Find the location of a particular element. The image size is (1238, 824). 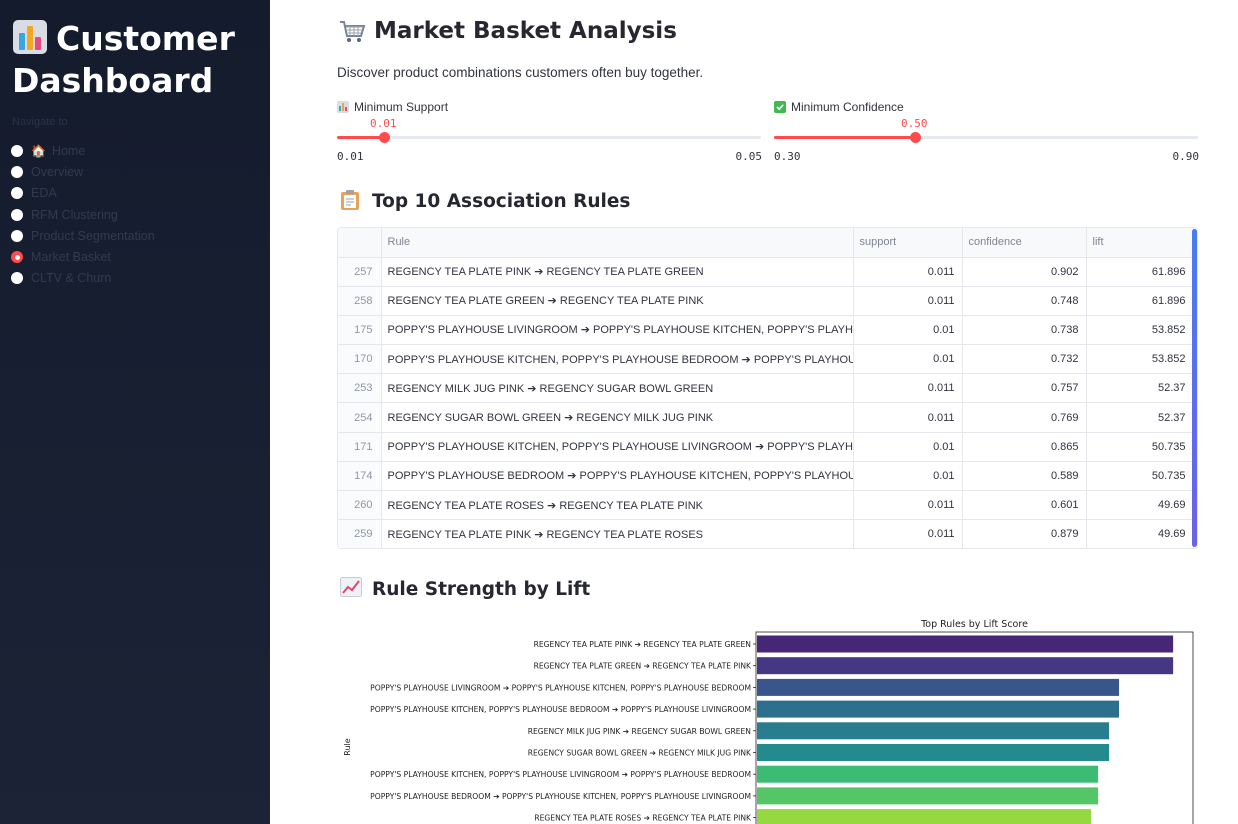

column-header-confidence: confidence is located at coordinates (1024, 243).